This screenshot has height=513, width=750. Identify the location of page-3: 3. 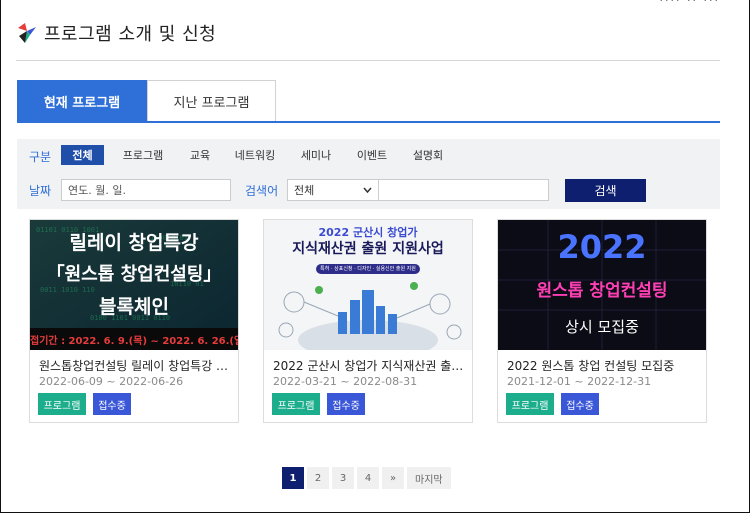
(343, 478).